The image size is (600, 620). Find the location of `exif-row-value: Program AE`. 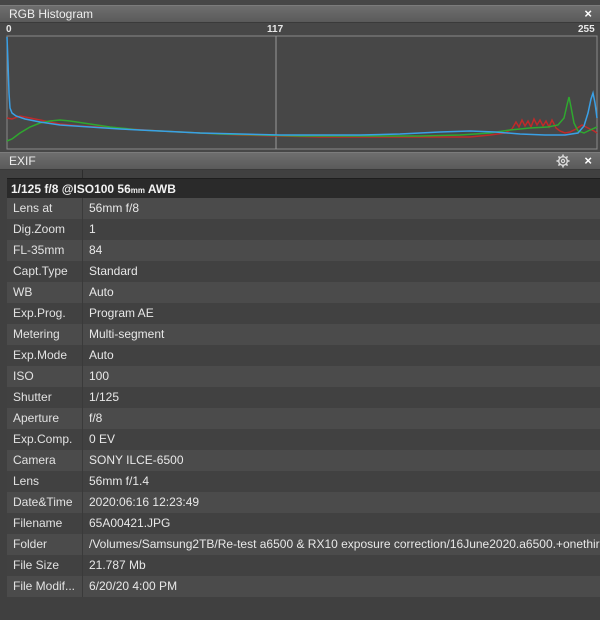

exif-row-value: Program AE is located at coordinates (121, 313).